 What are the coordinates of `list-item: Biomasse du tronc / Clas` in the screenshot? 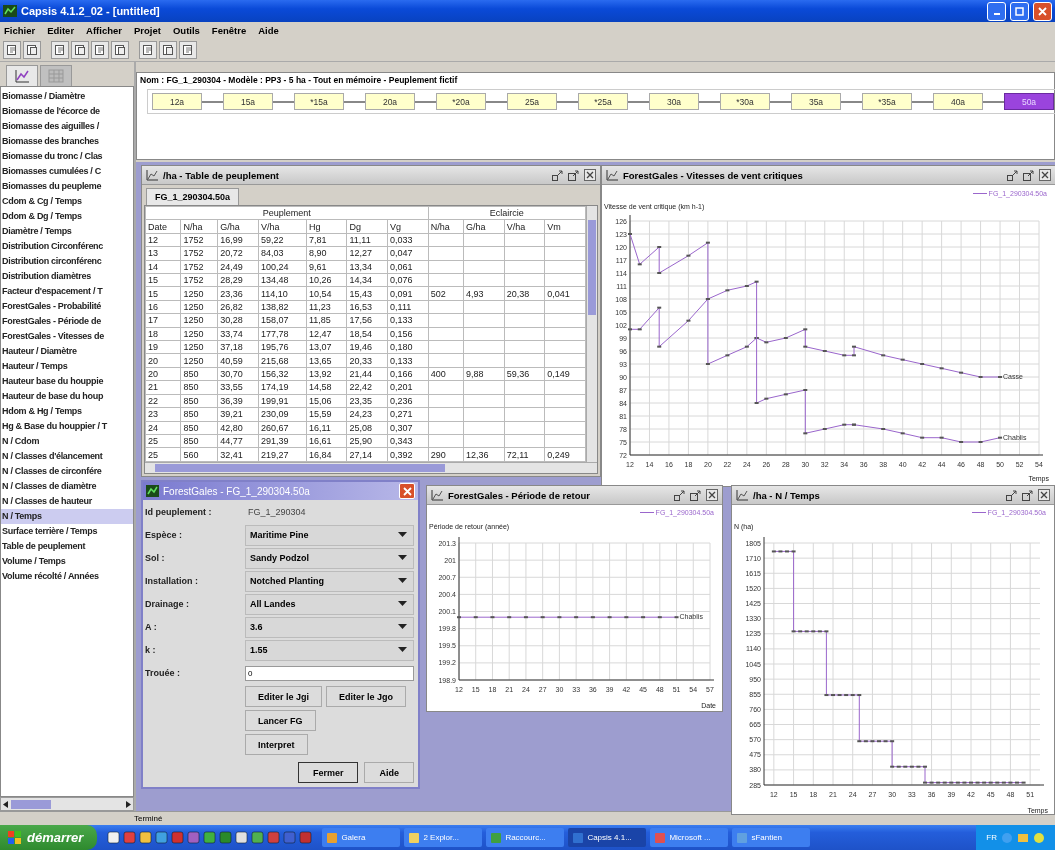 It's located at (67, 156).